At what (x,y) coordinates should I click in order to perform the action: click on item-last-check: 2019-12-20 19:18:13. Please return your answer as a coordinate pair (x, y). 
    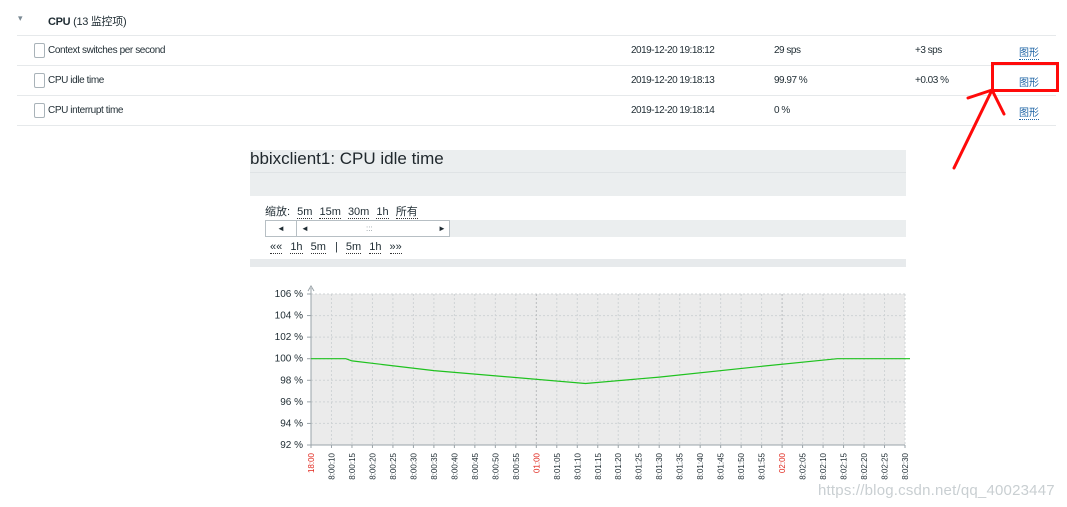
    Looking at the image, I should click on (673, 80).